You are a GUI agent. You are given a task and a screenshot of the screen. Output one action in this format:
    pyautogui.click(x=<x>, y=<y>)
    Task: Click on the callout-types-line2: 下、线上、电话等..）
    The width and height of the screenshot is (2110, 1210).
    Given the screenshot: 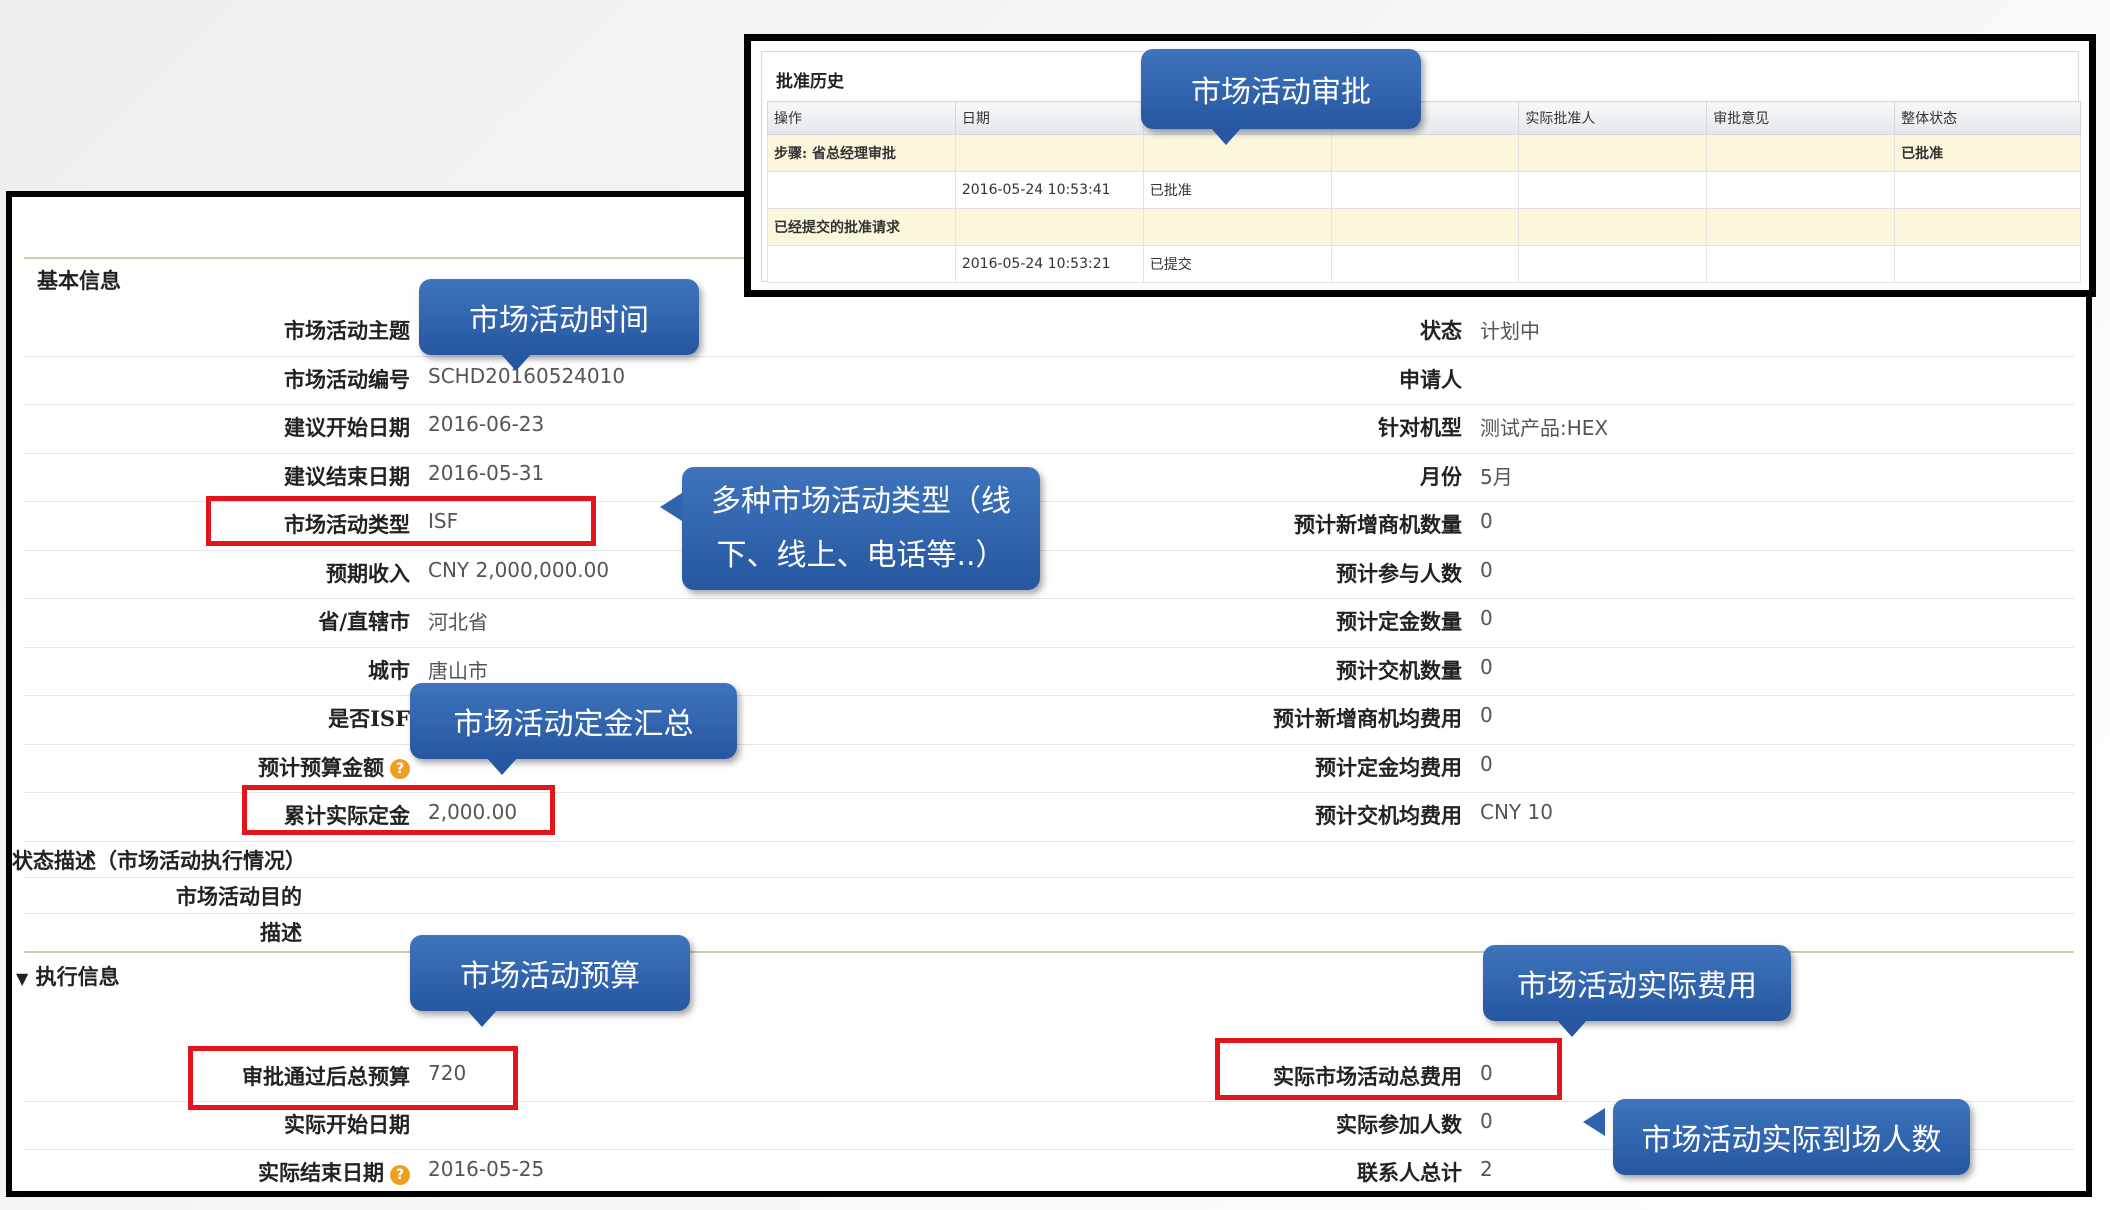 What is the action you would take?
    pyautogui.click(x=861, y=555)
    